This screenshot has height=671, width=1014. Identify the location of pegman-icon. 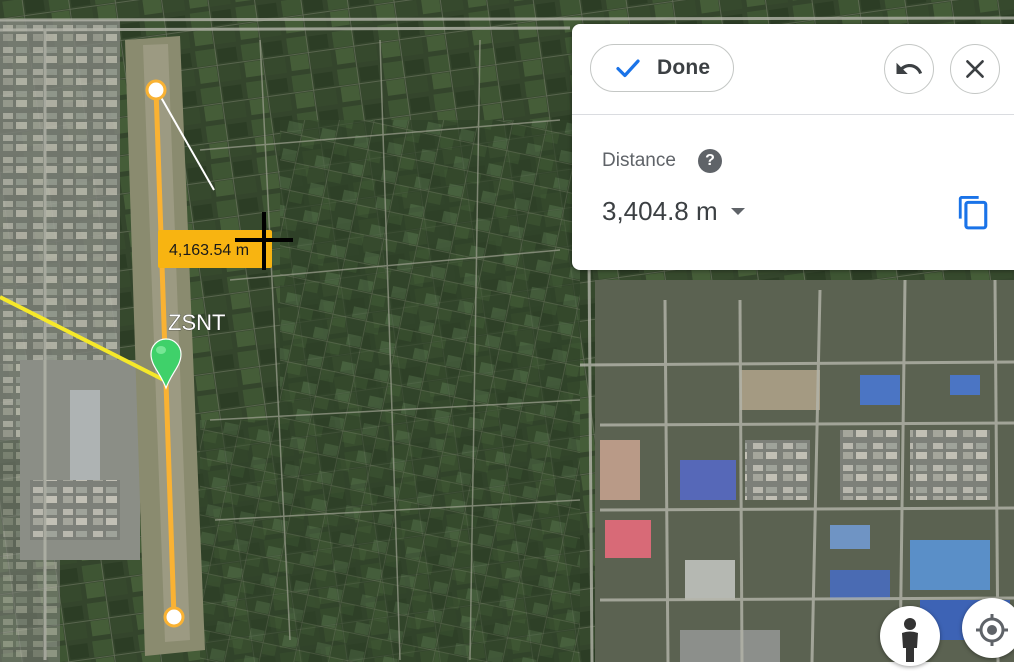
(910, 640).